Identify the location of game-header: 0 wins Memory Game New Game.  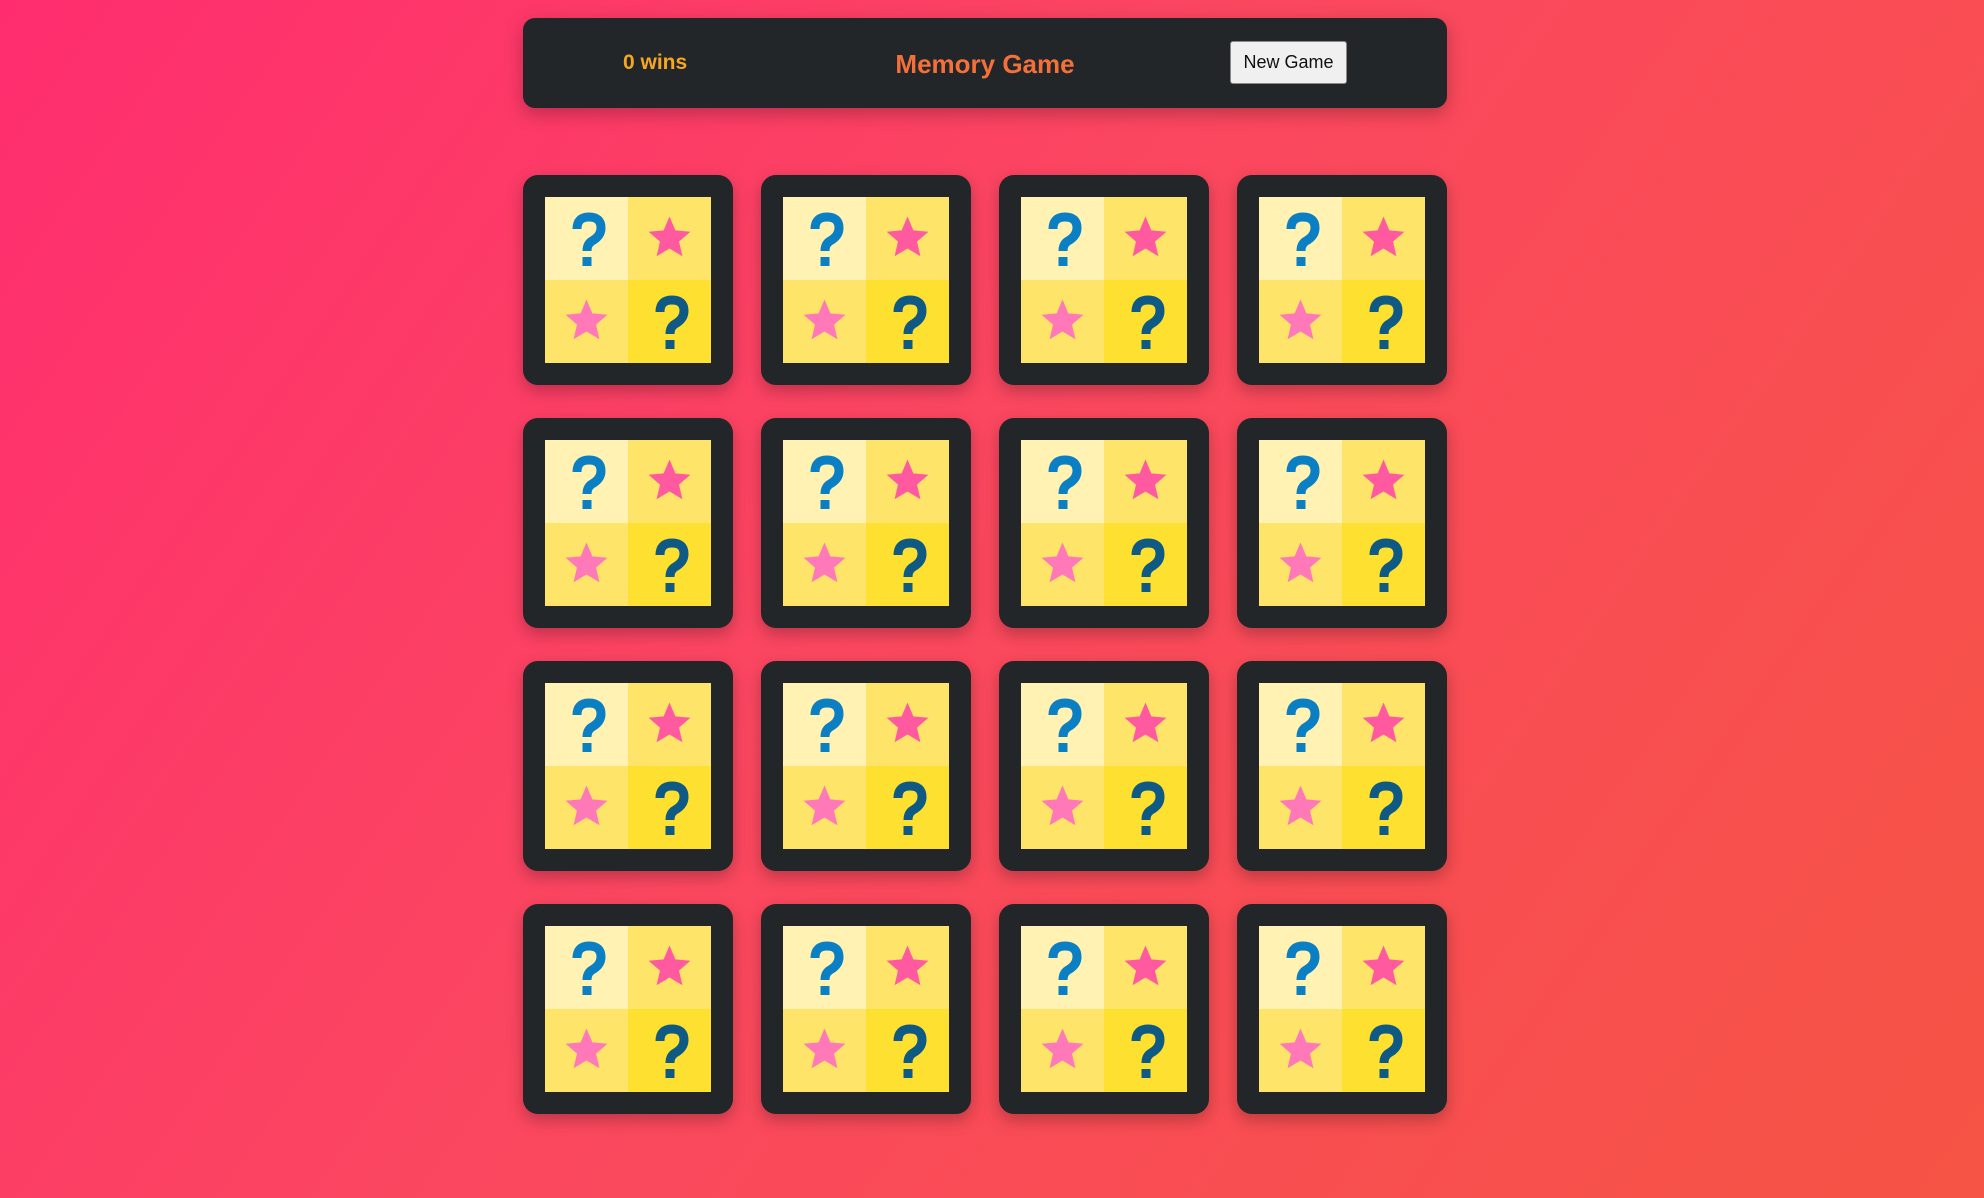
(985, 63).